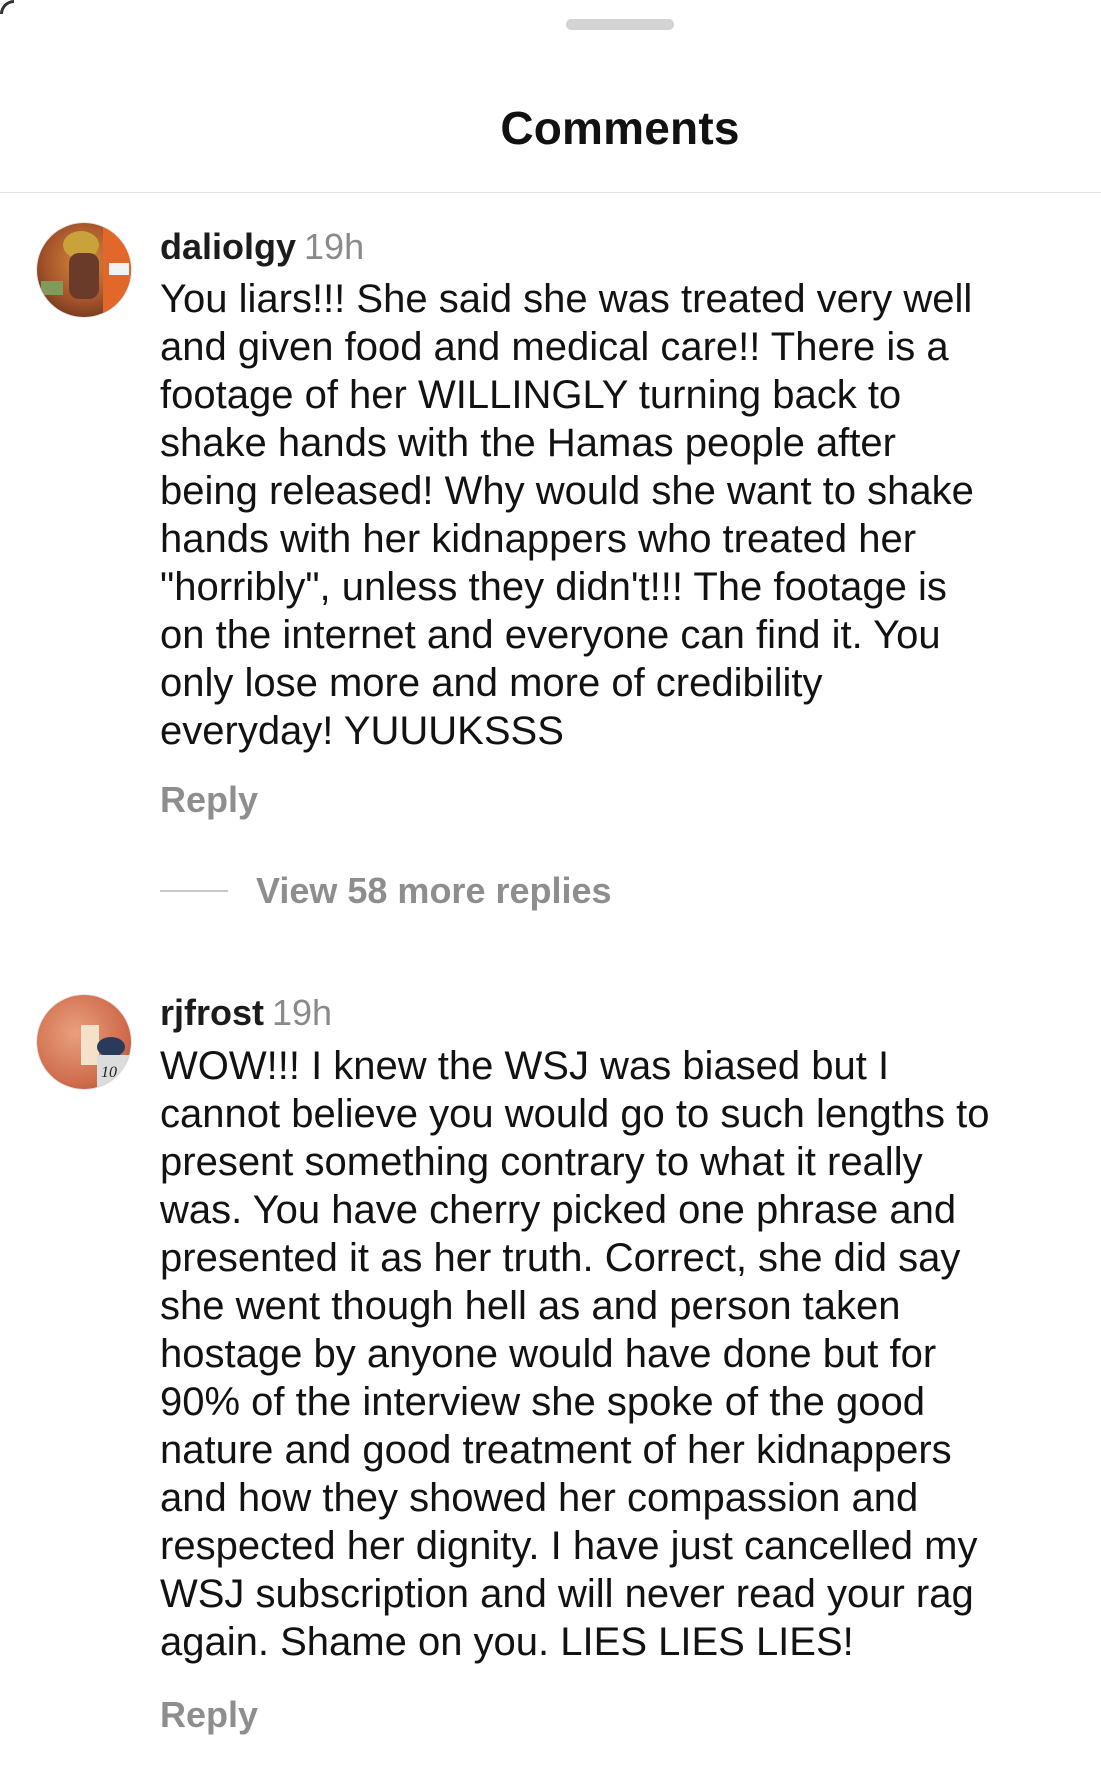 The width and height of the screenshot is (1101, 1779). What do you see at coordinates (620, 128) in the screenshot?
I see `page-title: Comments` at bounding box center [620, 128].